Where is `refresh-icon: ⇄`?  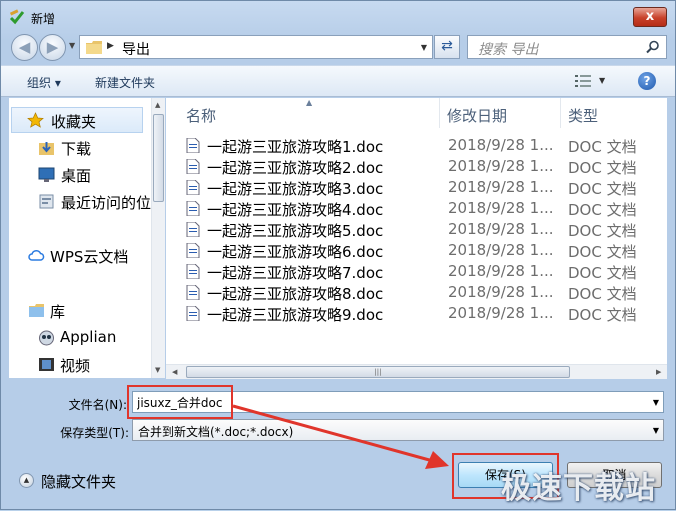 refresh-icon: ⇄ is located at coordinates (447, 46).